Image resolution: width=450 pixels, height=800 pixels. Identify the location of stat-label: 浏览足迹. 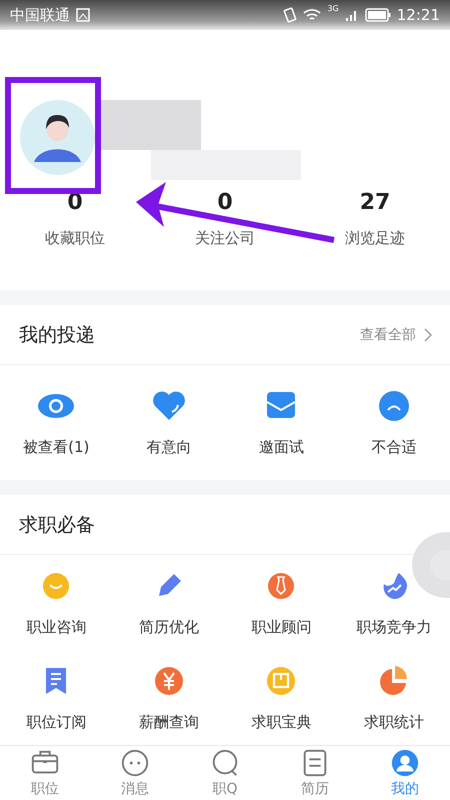
(375, 238).